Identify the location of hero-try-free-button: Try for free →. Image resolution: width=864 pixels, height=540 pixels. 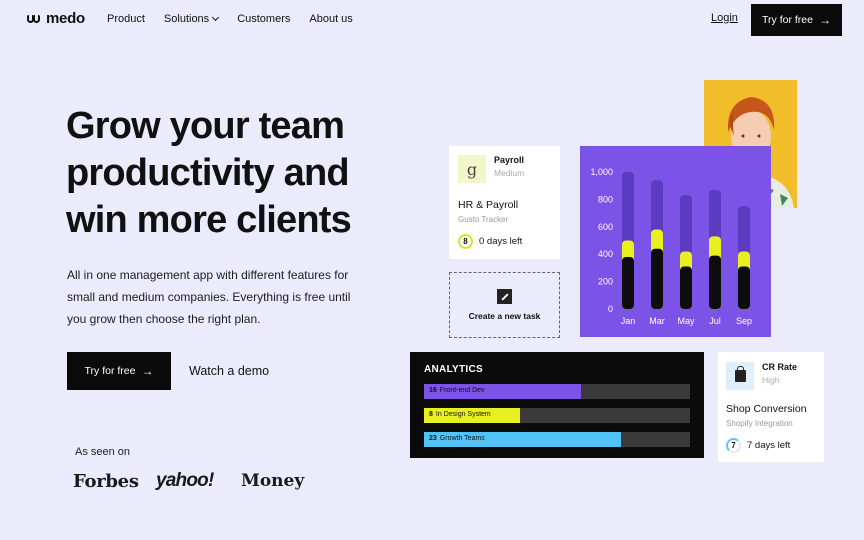
(119, 371).